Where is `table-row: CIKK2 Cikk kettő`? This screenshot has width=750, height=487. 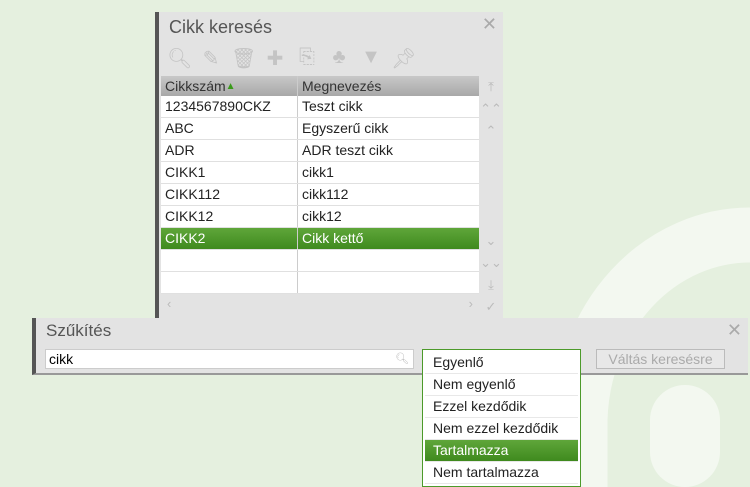
table-row: CIKK2 Cikk kettő is located at coordinates (320, 239).